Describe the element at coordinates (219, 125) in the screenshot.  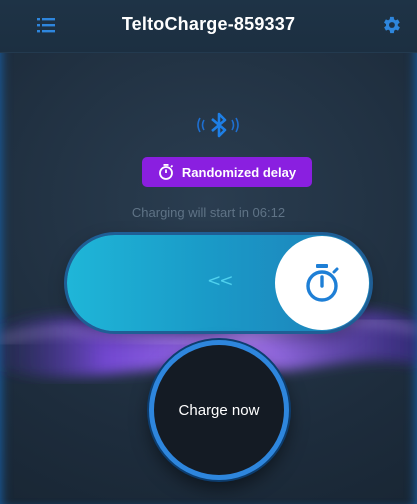
I see `bluetooth-icon` at that location.